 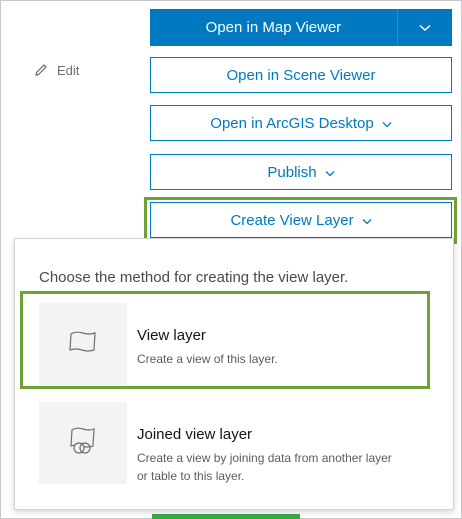 I want to click on open-scene-viewer-button: Open in Scene Viewer, so click(x=301, y=75).